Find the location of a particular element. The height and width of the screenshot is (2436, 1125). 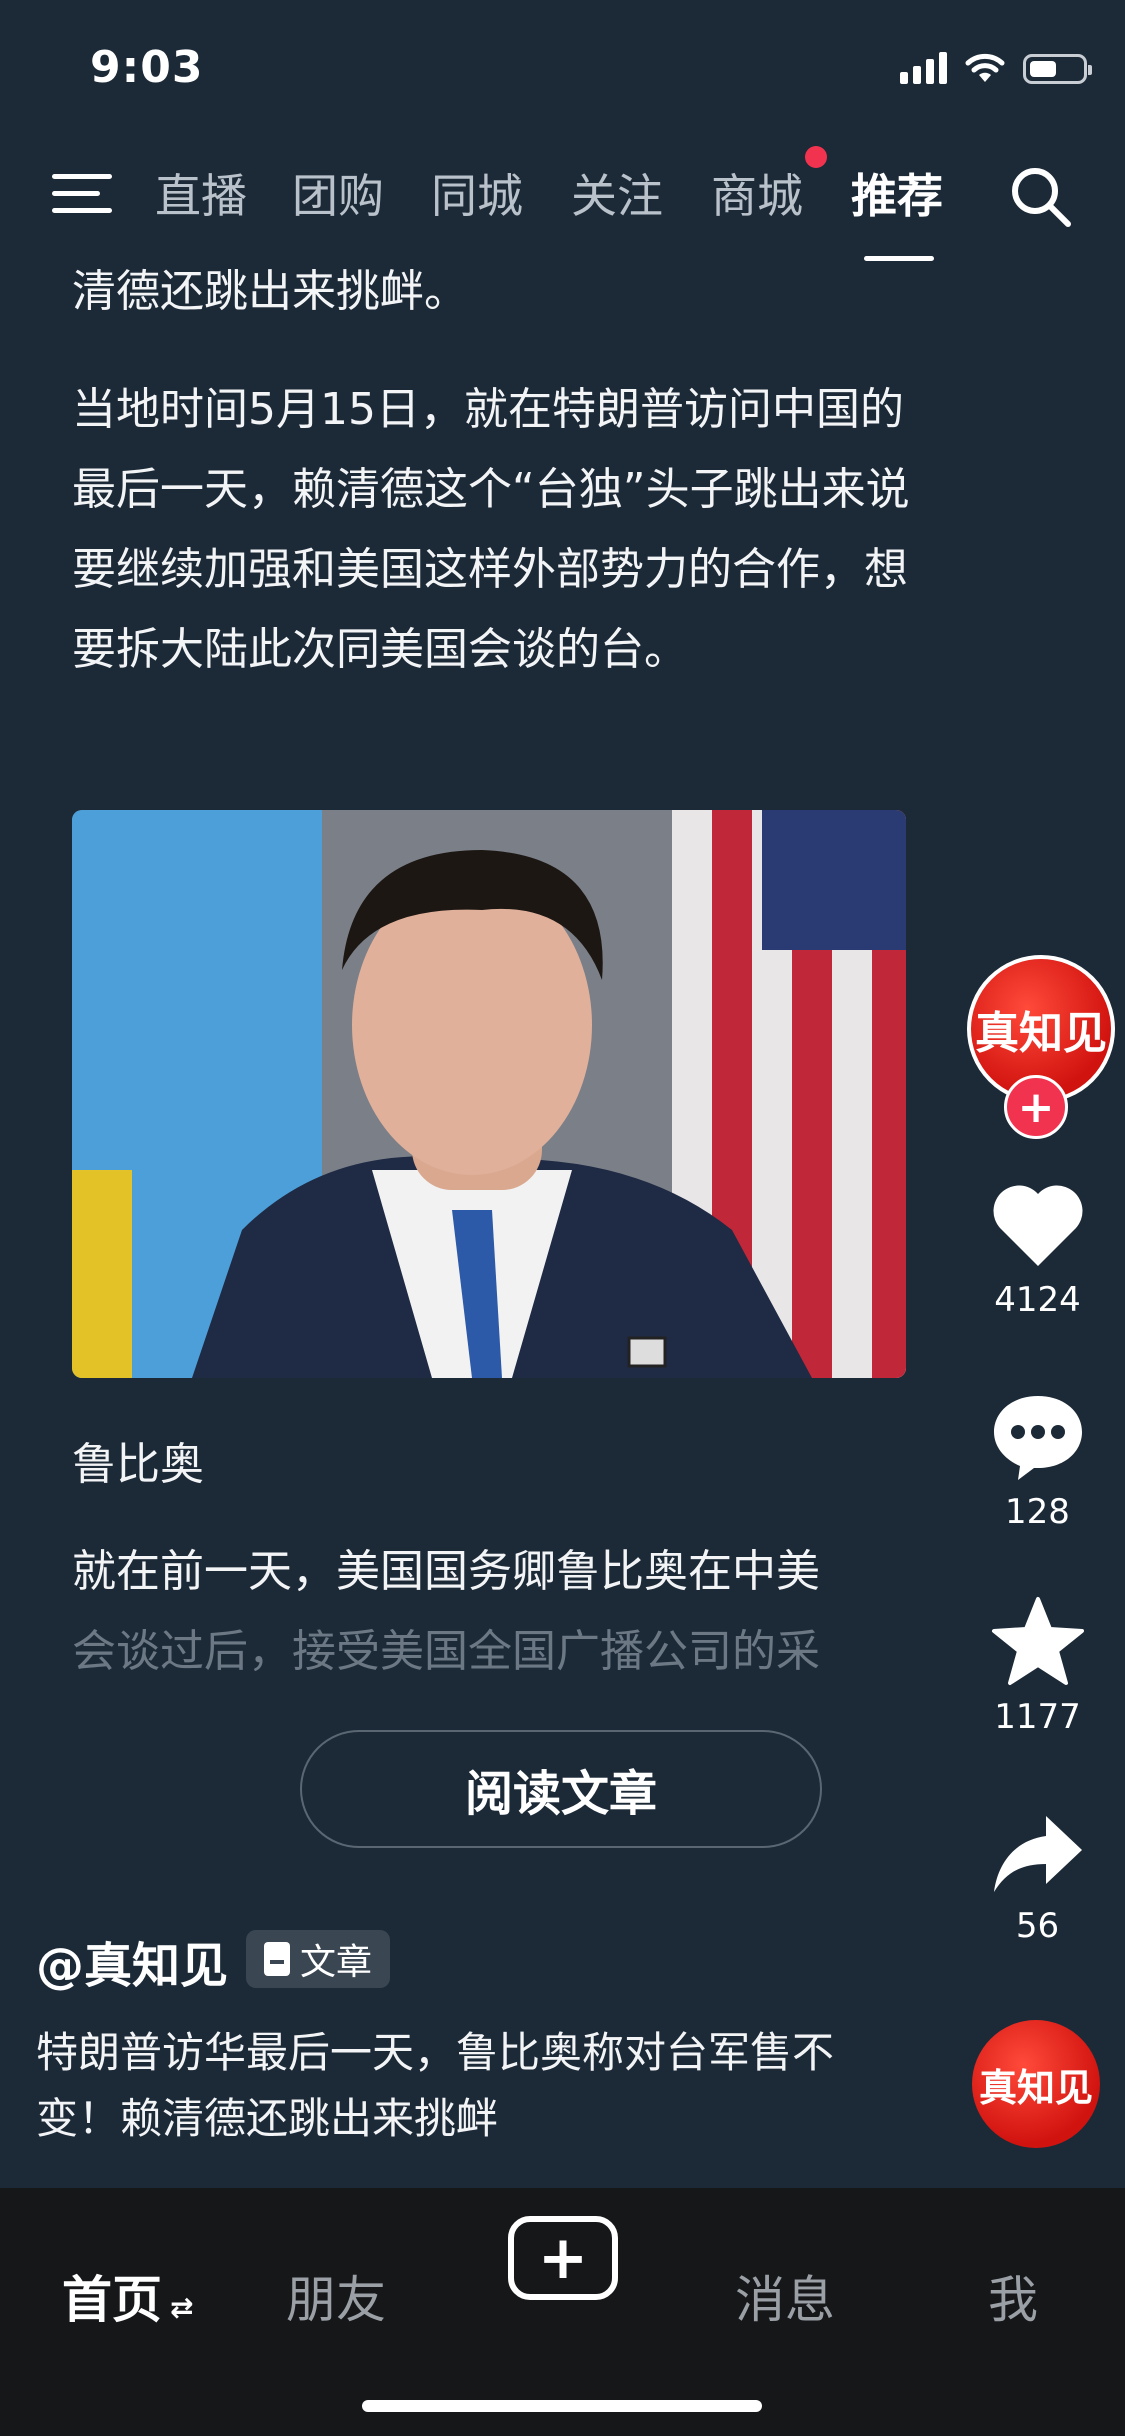

nav-home-label: 首页 is located at coordinates (112, 2300).